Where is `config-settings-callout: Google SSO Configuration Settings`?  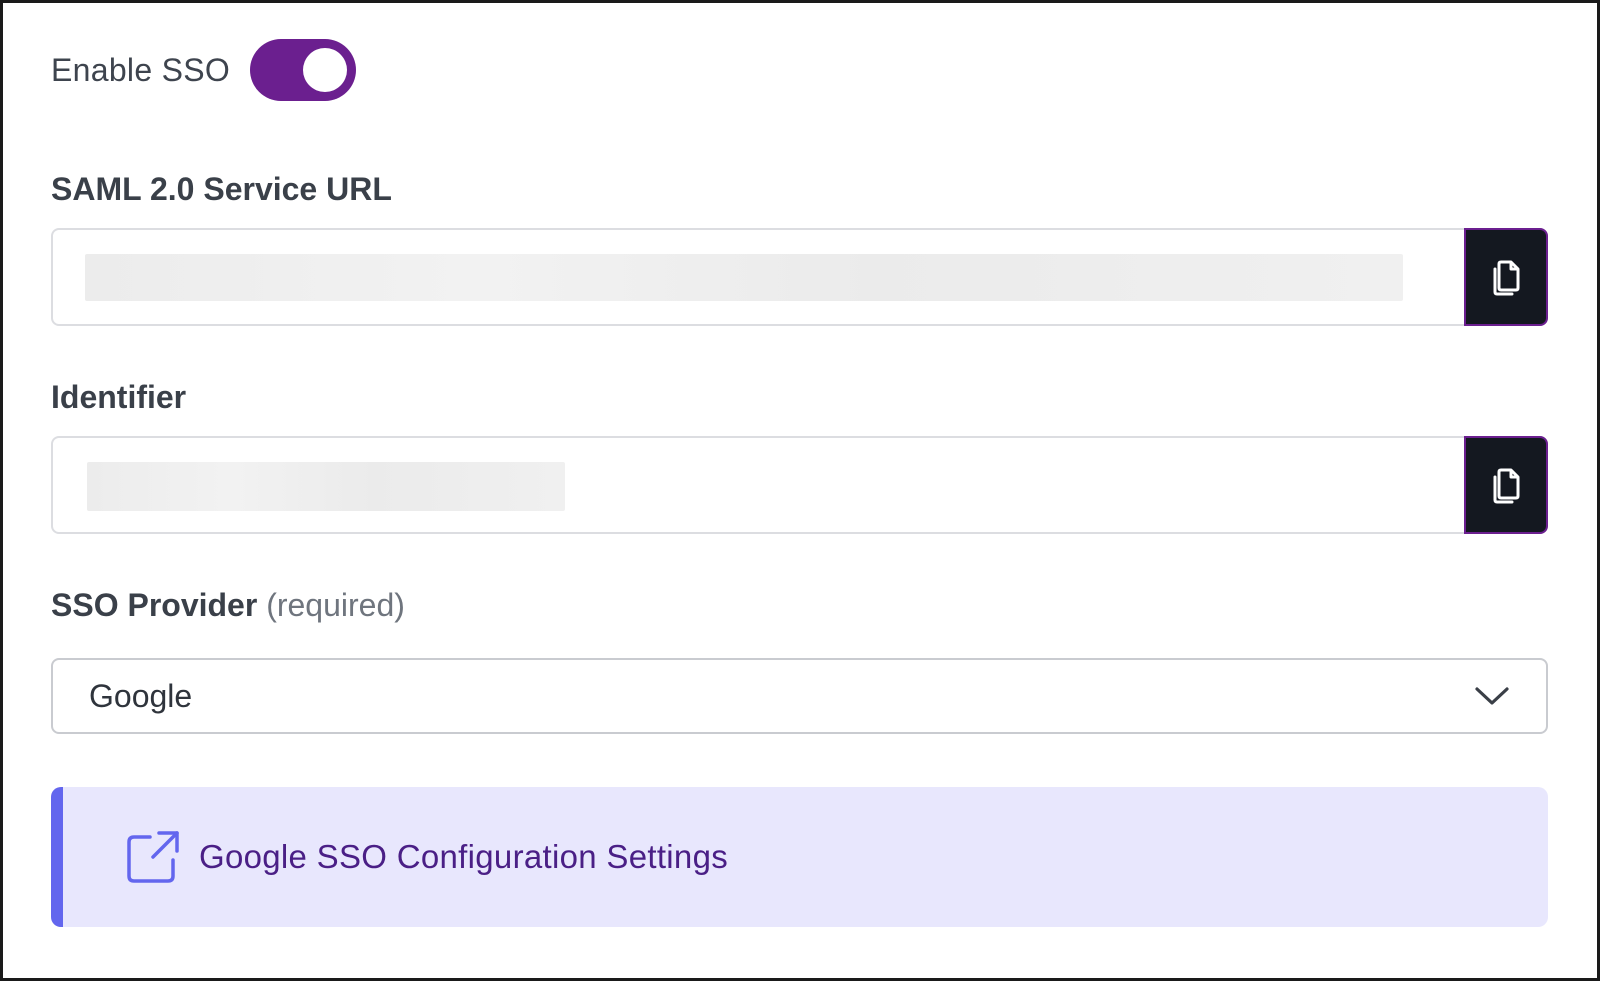 config-settings-callout: Google SSO Configuration Settings is located at coordinates (799, 857).